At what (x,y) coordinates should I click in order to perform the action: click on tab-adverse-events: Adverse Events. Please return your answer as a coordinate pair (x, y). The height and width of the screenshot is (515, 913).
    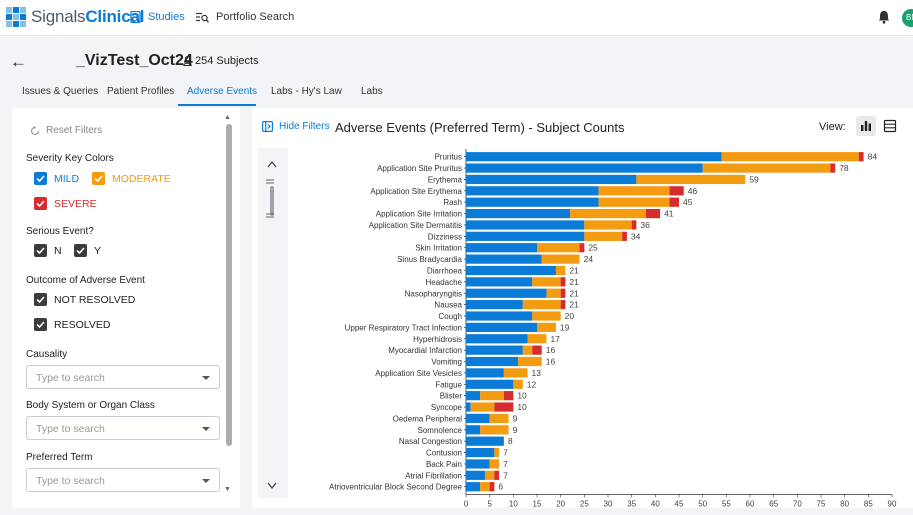
    Looking at the image, I should click on (222, 91).